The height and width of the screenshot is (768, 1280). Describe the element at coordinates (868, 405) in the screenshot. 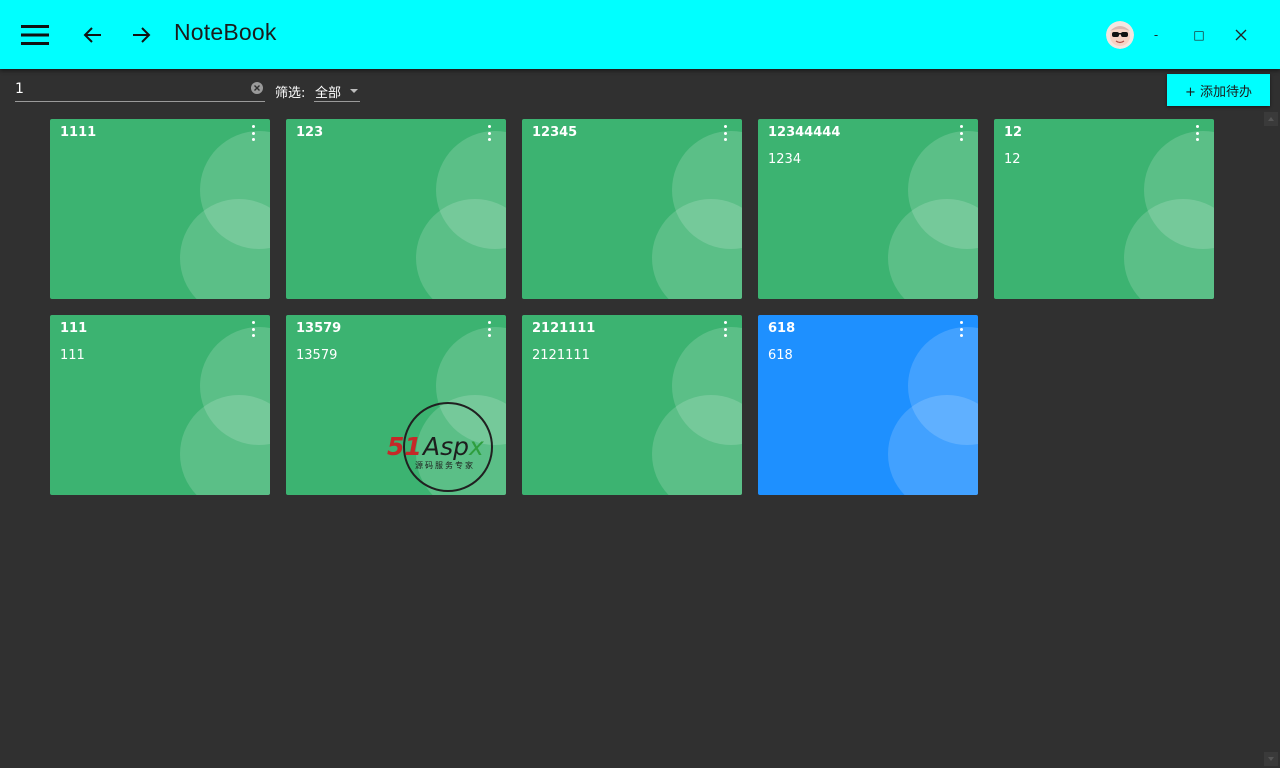

I see `todo-card: 618 618` at that location.